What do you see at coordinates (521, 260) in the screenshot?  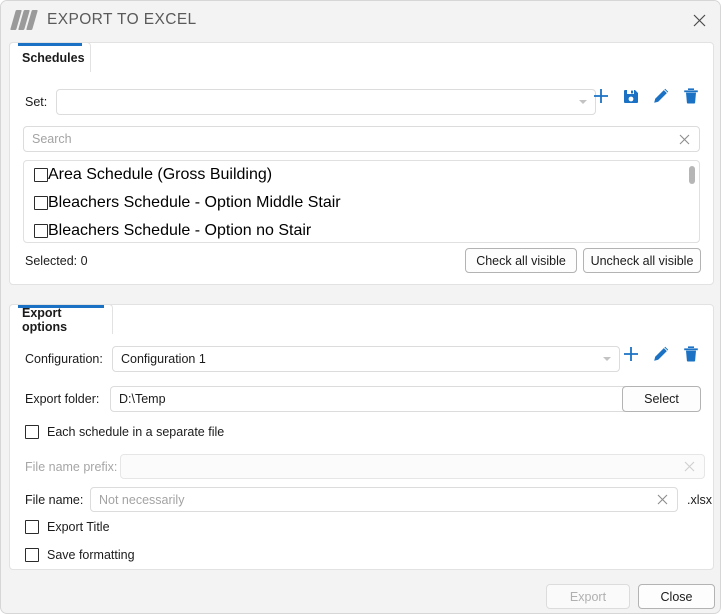 I see `check-all-visible-button: Check all visible` at bounding box center [521, 260].